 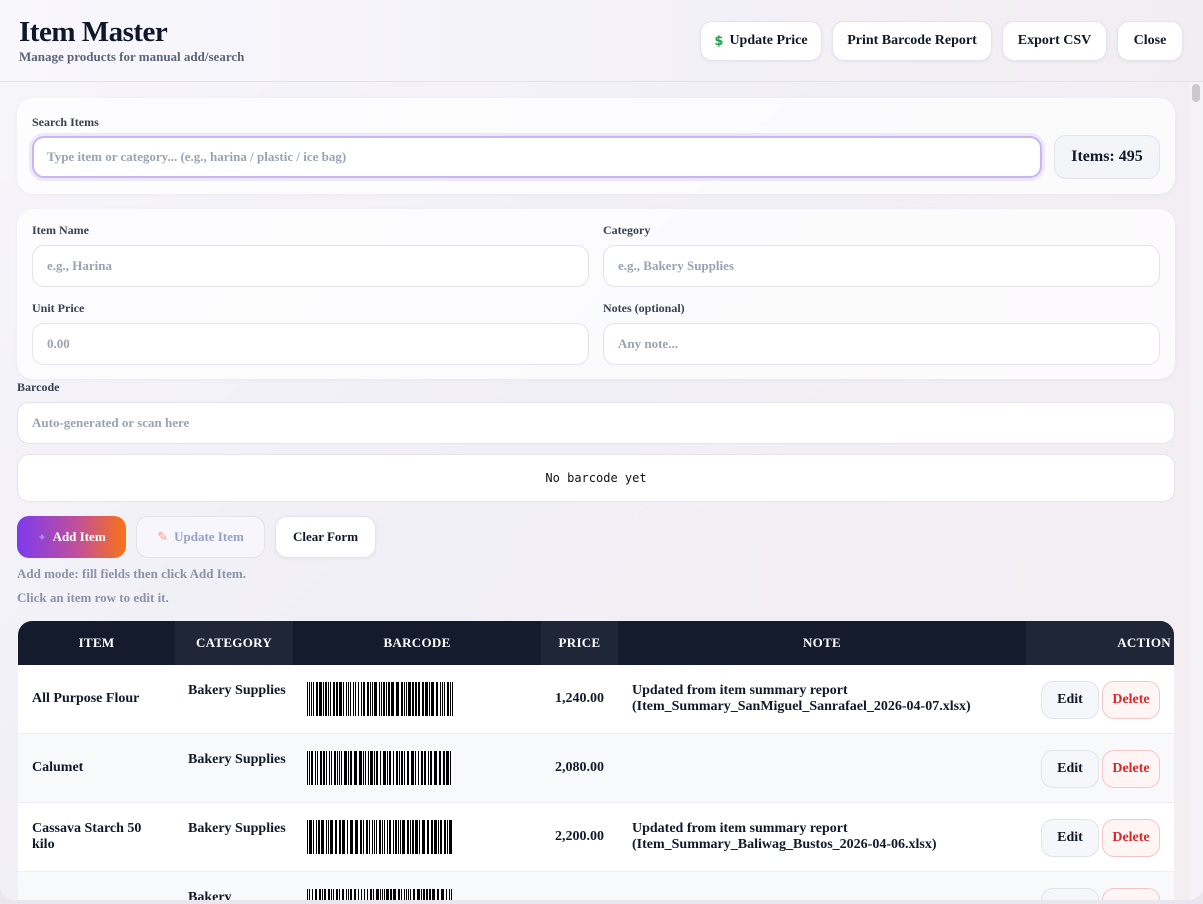 What do you see at coordinates (912, 41) in the screenshot?
I see `print-barcode-report-button: Print Barcode Report` at bounding box center [912, 41].